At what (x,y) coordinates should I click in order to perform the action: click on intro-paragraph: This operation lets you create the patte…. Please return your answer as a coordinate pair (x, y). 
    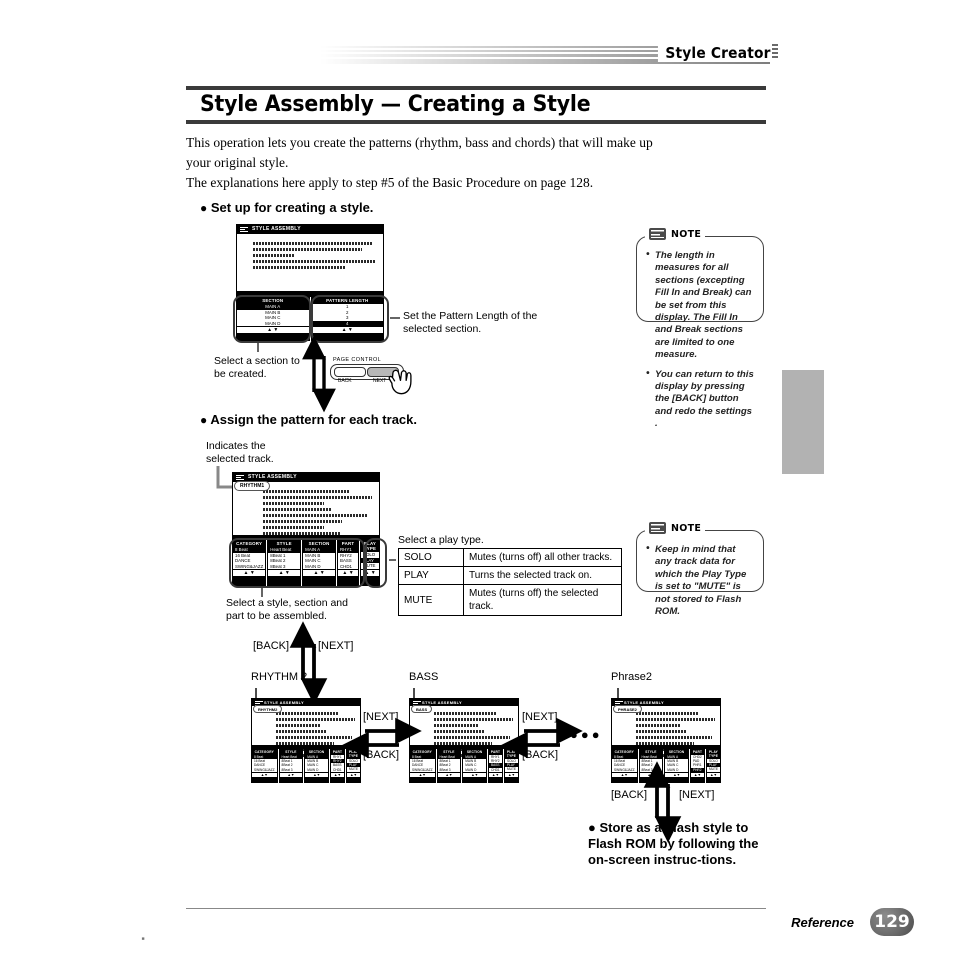
    Looking at the image, I should click on (466, 163).